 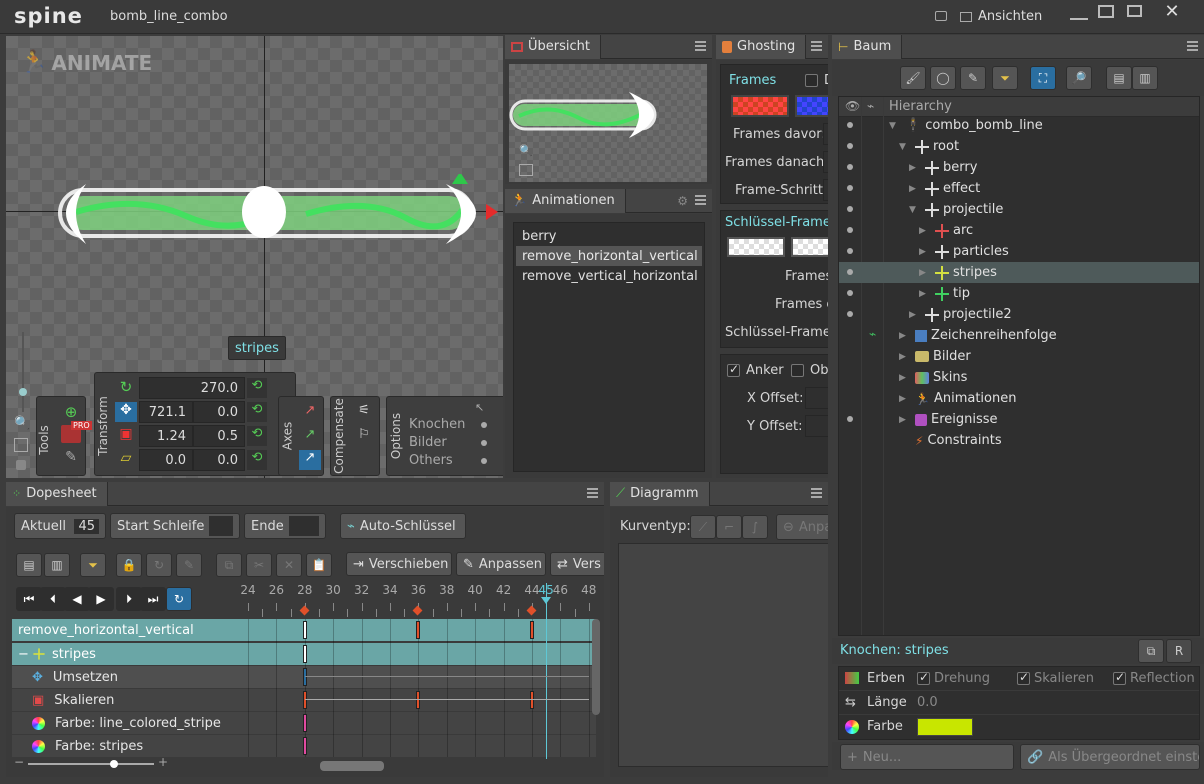 What do you see at coordinates (23, 392) in the screenshot?
I see `zoom-thumb` at bounding box center [23, 392].